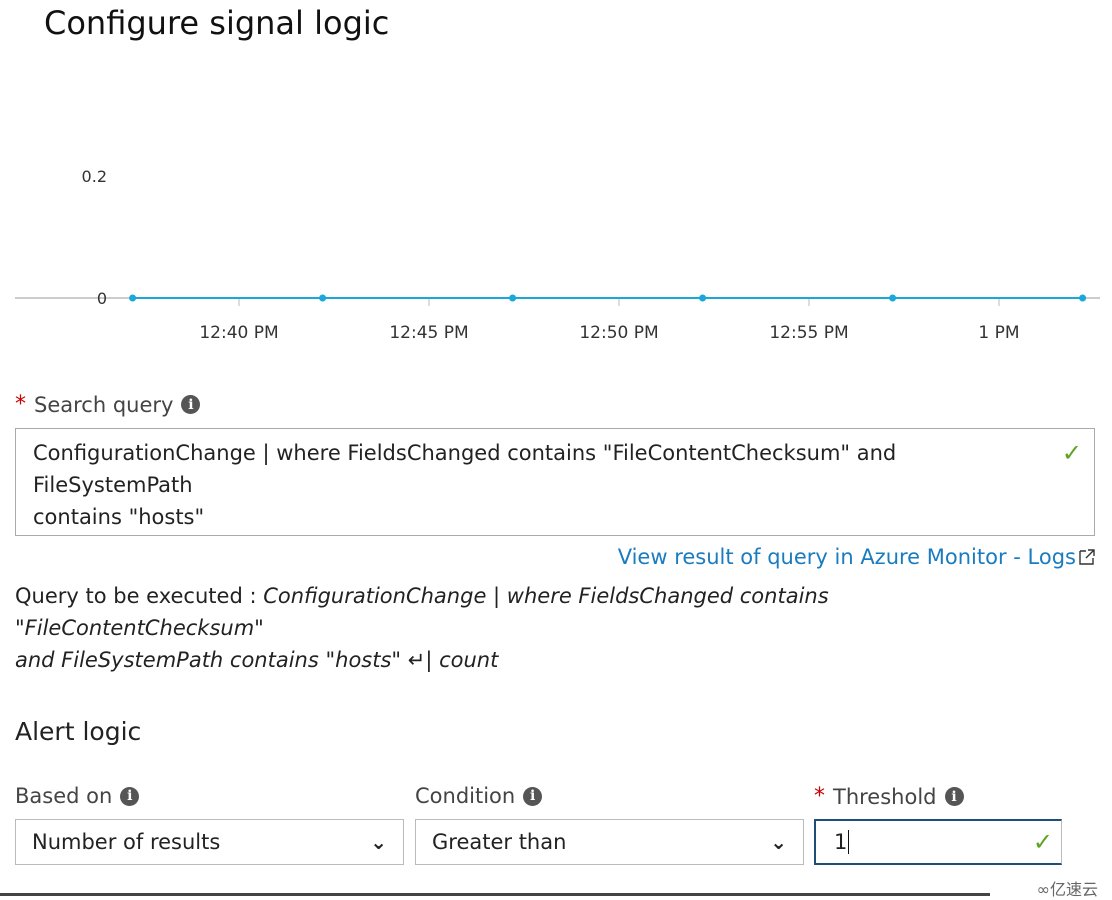 The width and height of the screenshot is (1112, 900). I want to click on search-query-label-text: Search query, so click(104, 404).